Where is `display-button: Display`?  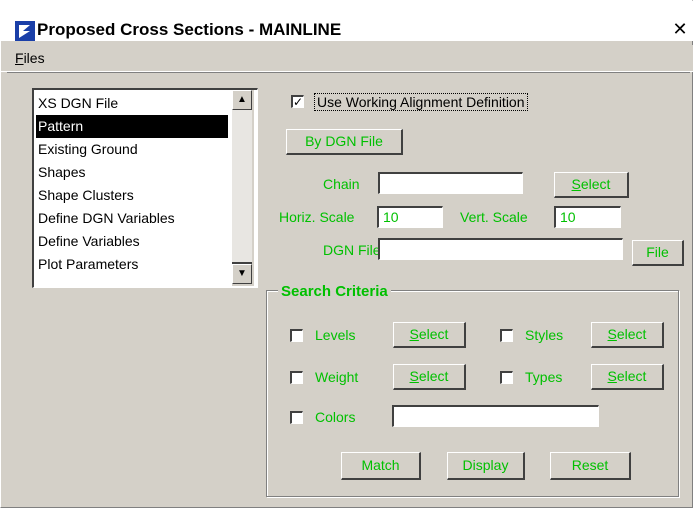
display-button: Display is located at coordinates (486, 466).